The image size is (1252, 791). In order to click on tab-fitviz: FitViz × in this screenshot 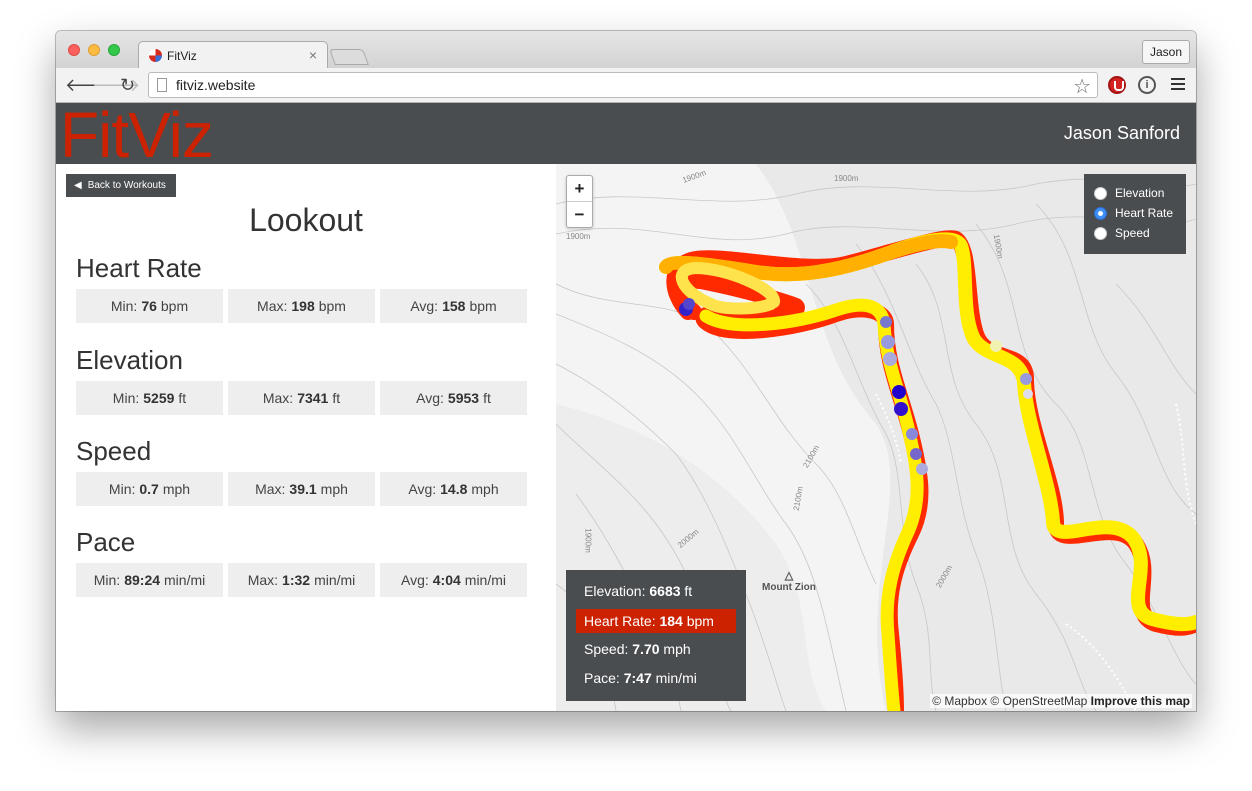, I will do `click(233, 55)`.